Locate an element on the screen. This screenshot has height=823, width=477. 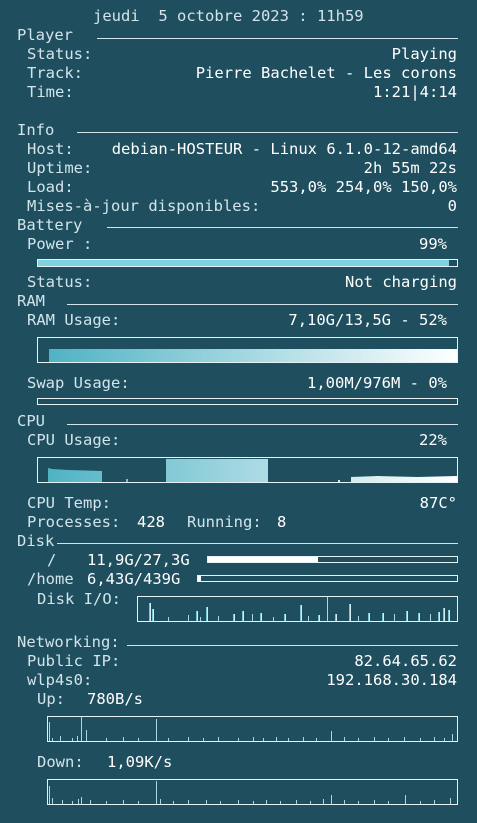
disk-io-graph is located at coordinates (297, 609).